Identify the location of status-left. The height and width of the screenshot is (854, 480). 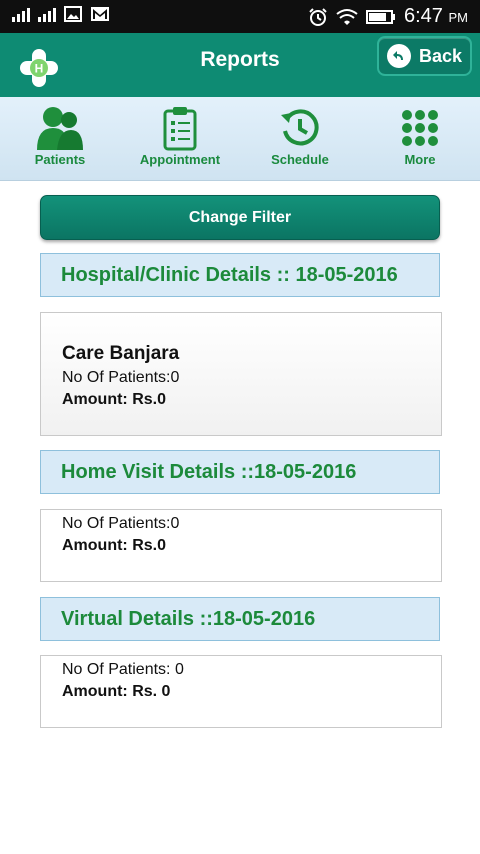
(61, 14).